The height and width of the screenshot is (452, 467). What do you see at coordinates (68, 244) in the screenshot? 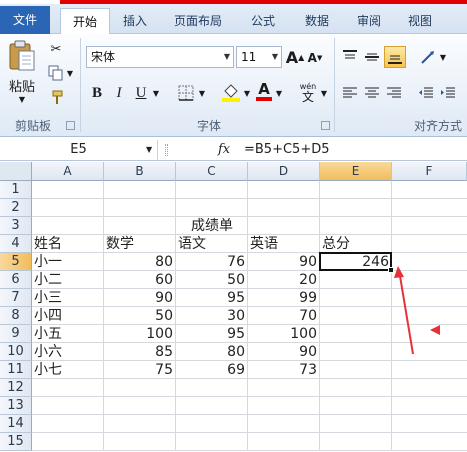
I see `cell-a4: 姓名` at bounding box center [68, 244].